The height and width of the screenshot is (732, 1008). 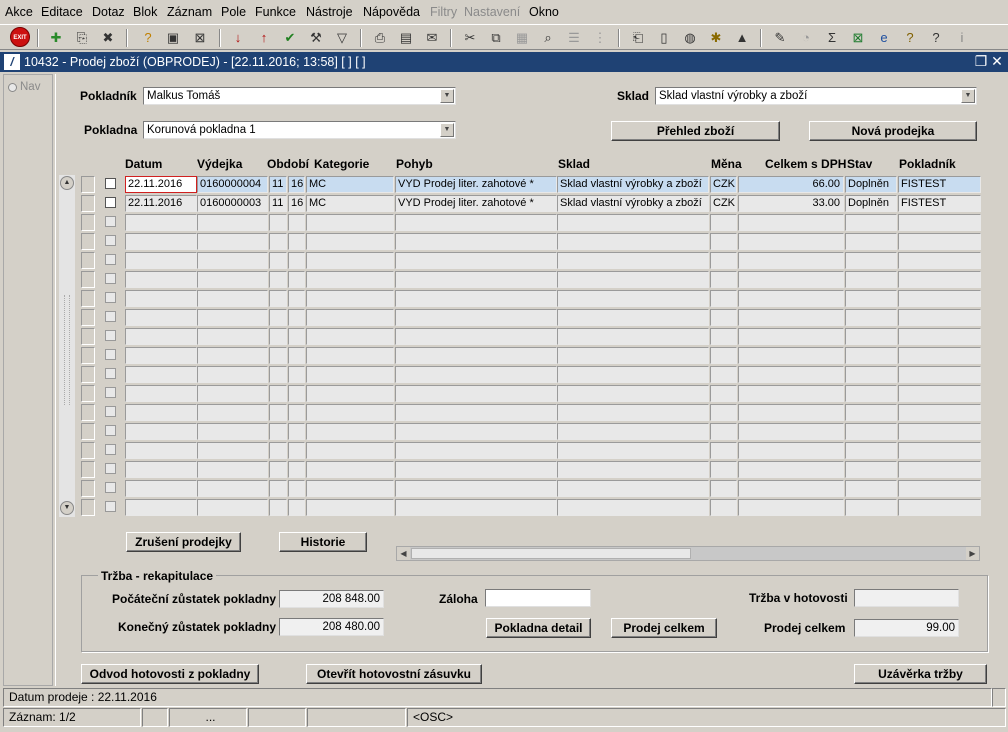 I want to click on otevrit-zasuvku-button: Otevřít hotovostní zásuvku, so click(x=394, y=674).